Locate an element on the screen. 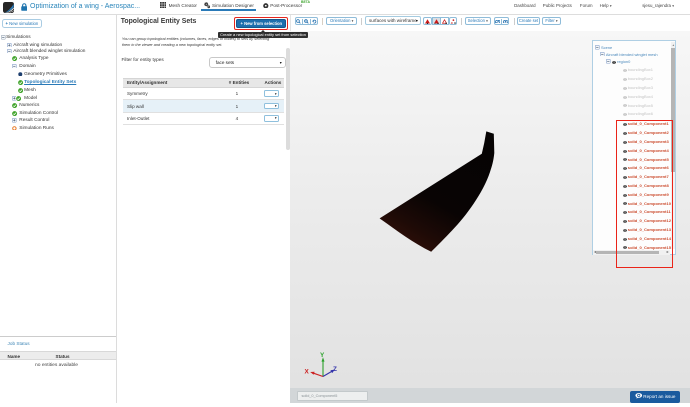 The image size is (690, 407). svg-text: X is located at coordinates (307, 372).